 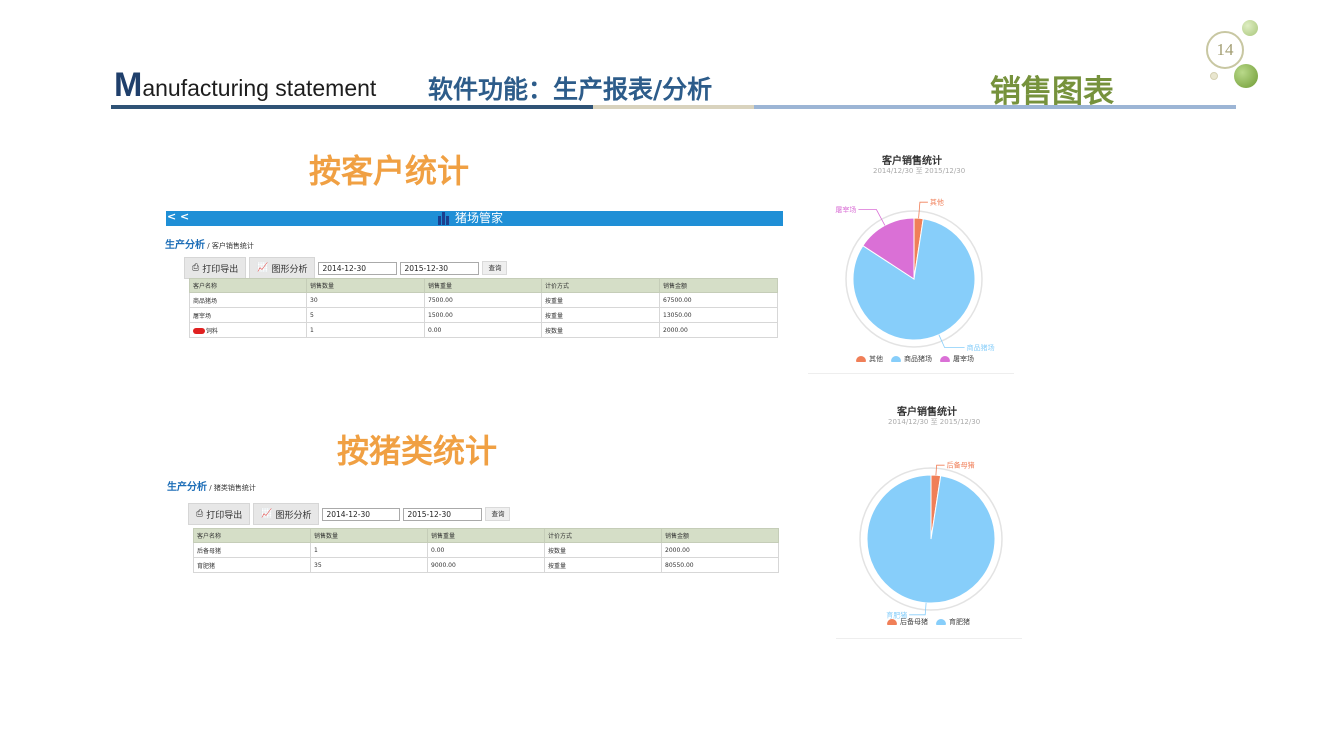 I want to click on table-cell: 30, so click(x=365, y=300).